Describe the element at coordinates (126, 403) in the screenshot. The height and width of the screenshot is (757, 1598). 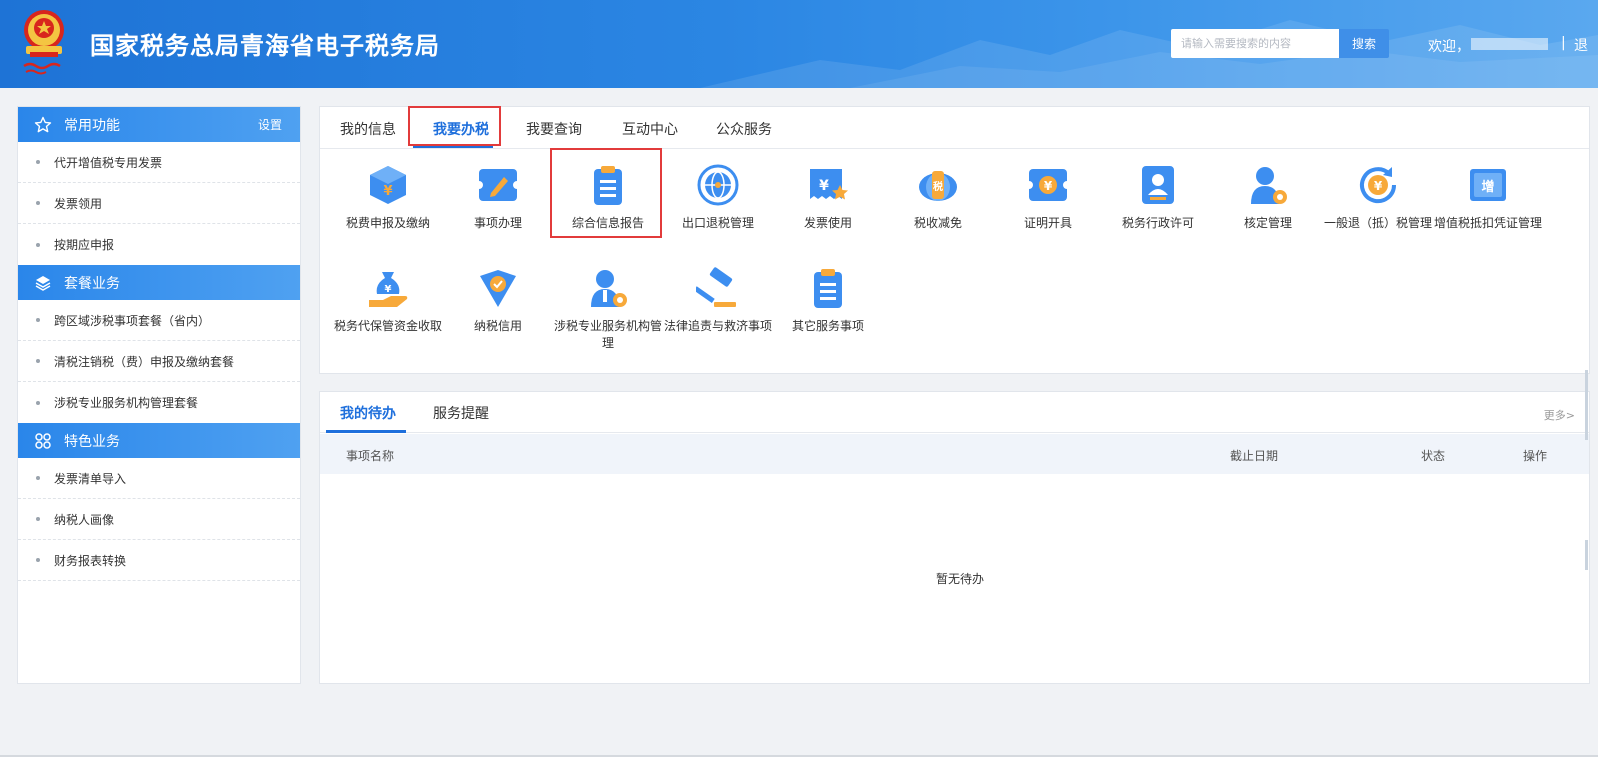
I see `sidebar-item-label: 涉税专业服务机构管理套餐` at that location.